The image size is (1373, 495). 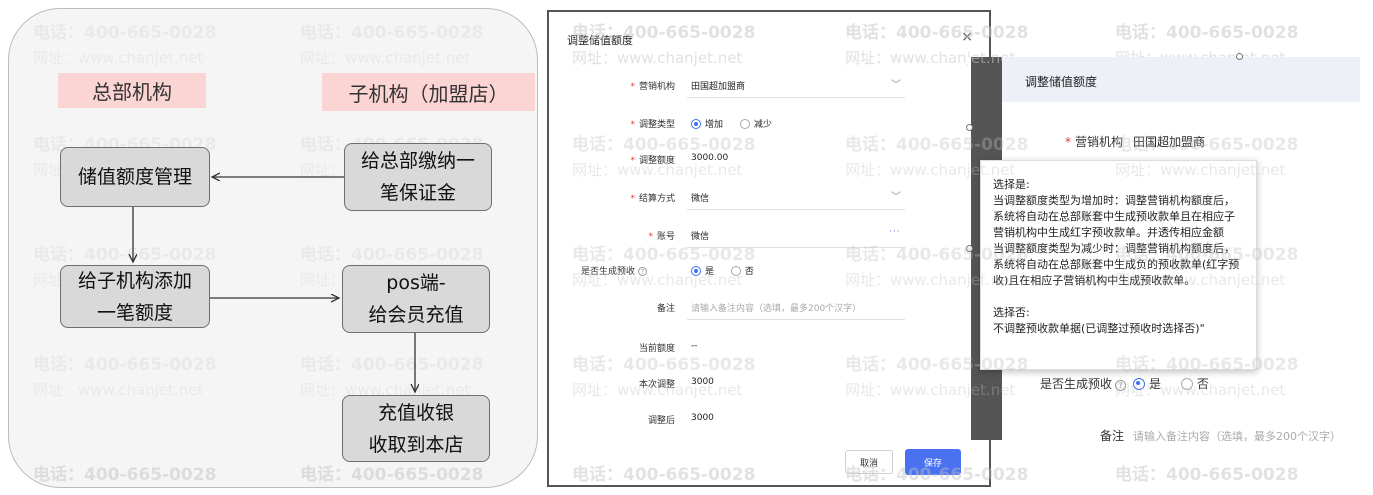 What do you see at coordinates (769, 199) in the screenshot?
I see `settlement-row: * 结算方式 微信 ﹀` at bounding box center [769, 199].